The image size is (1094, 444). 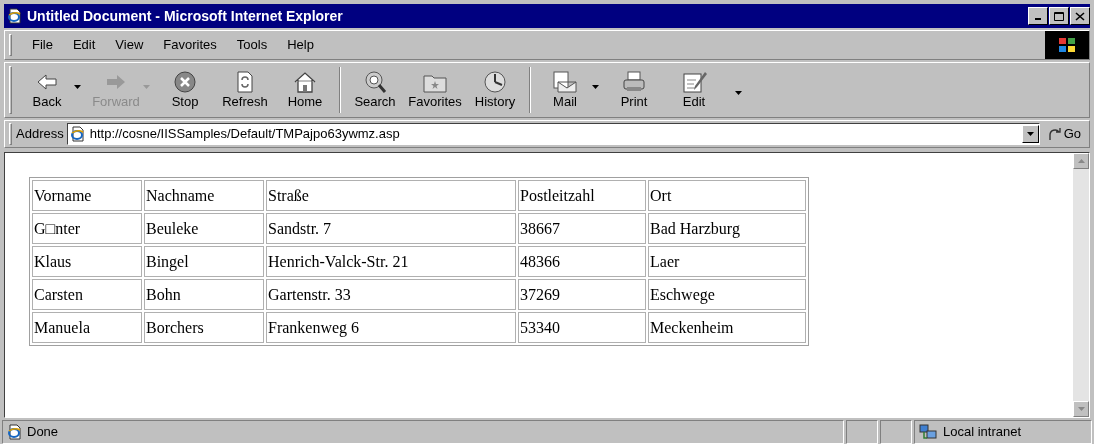 I want to click on table-cell: Borchers, so click(x=204, y=327).